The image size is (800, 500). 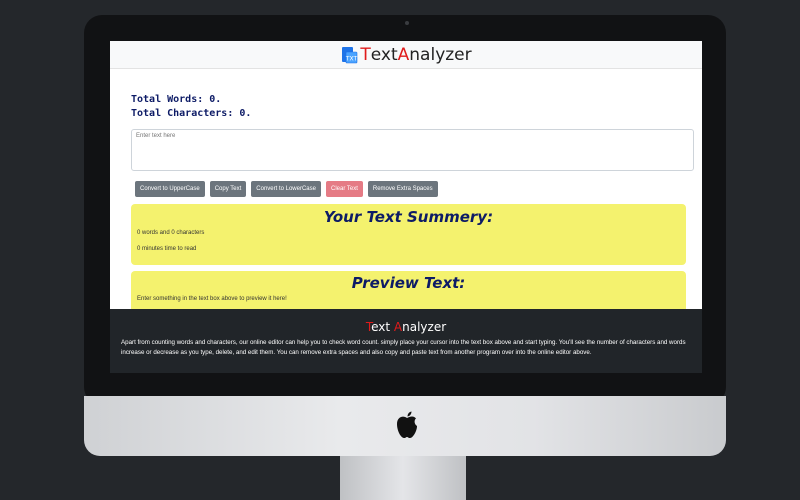 I want to click on clear-button: Clear Text, so click(x=344, y=189).